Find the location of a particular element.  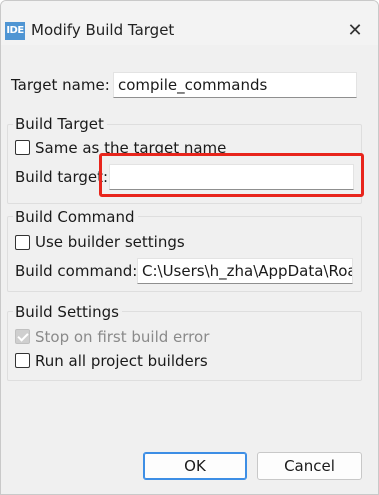

run-all-project-builders-label: Run all project builders is located at coordinates (121, 361).